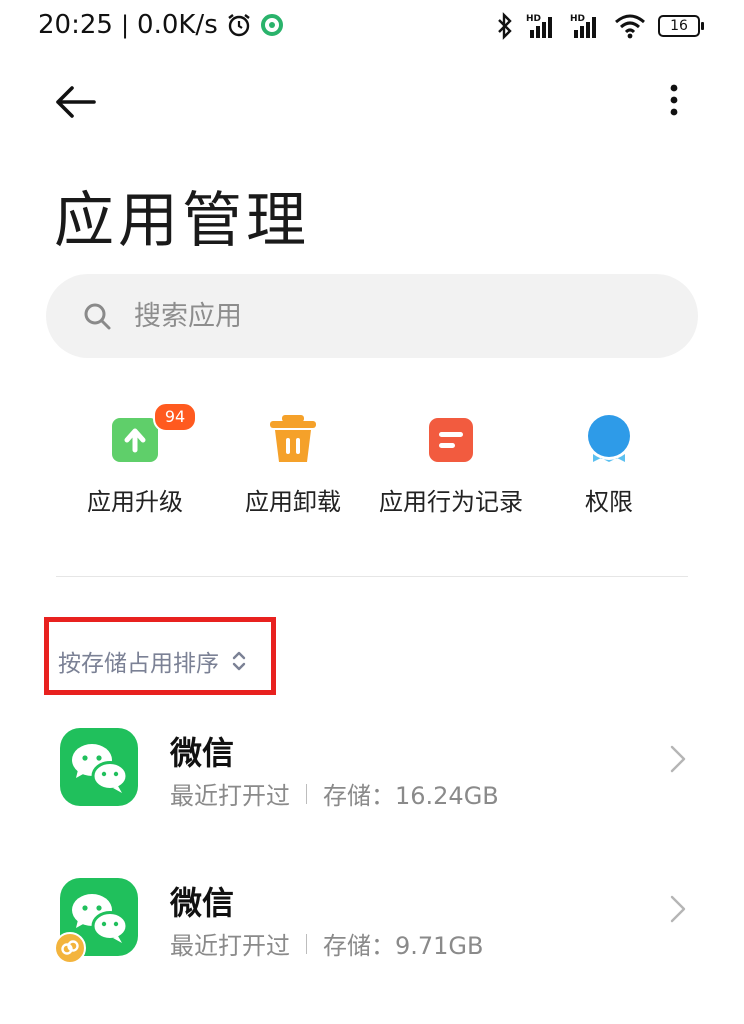  What do you see at coordinates (182, 221) in the screenshot?
I see `page-title: 应用管理` at bounding box center [182, 221].